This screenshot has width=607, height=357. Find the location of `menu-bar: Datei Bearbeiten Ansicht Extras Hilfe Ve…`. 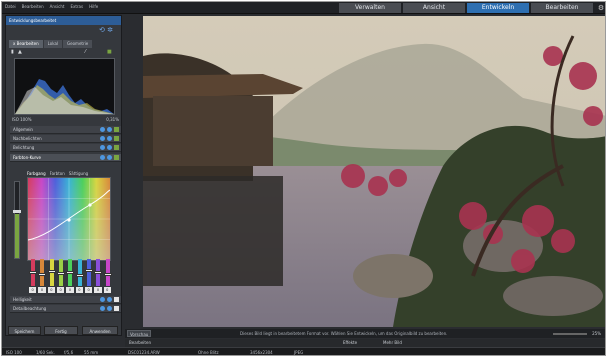

menu-bar: Datei Bearbeiten Ansicht Extras Hilfe Ve… is located at coordinates (303, 8).